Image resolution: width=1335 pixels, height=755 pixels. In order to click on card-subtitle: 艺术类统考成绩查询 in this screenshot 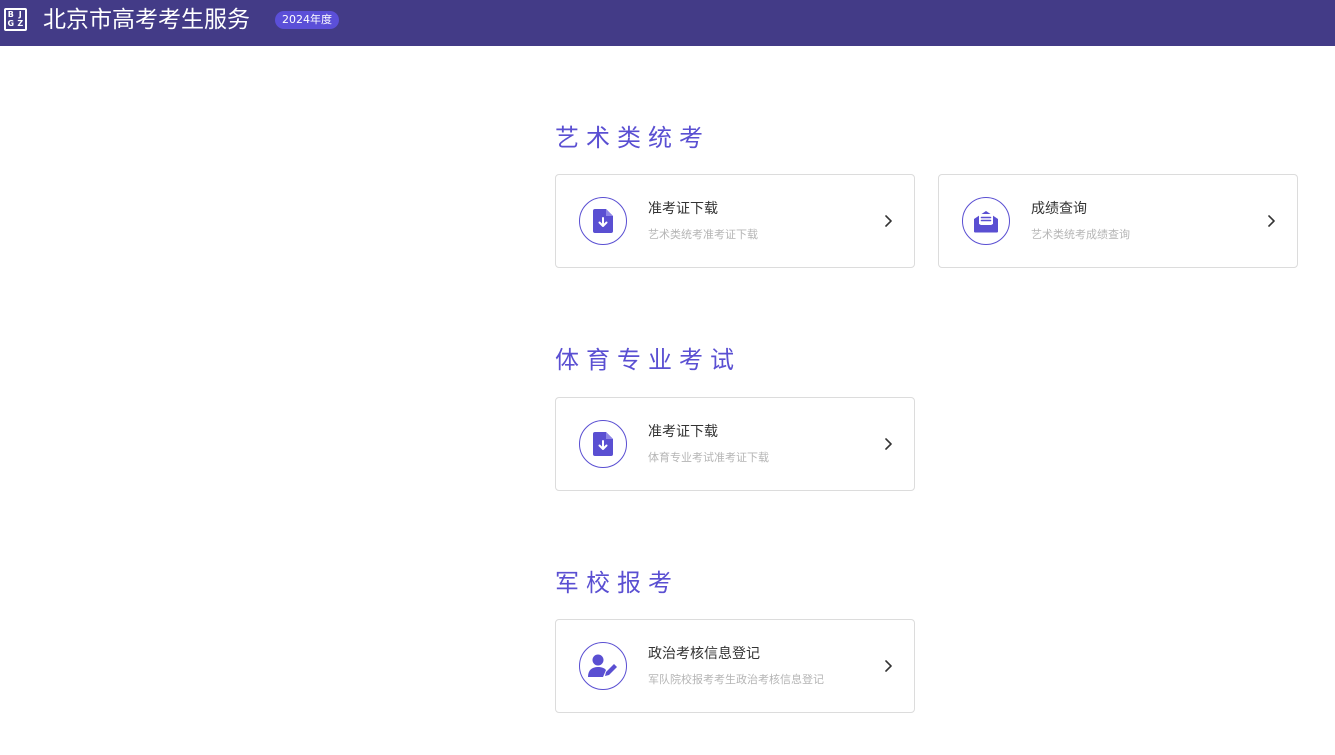, I will do `click(1080, 234)`.